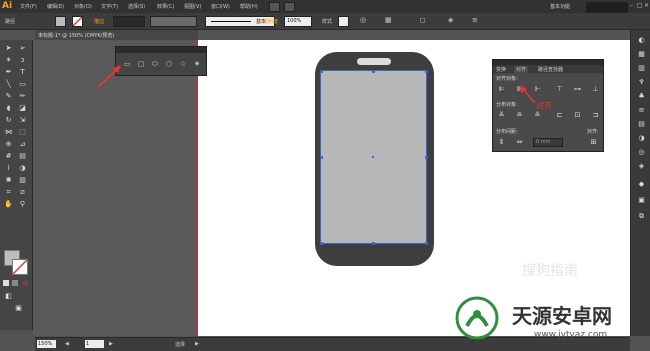  What do you see at coordinates (641, 200) in the screenshot?
I see `artboards-panel-icon: ▣` at bounding box center [641, 200].